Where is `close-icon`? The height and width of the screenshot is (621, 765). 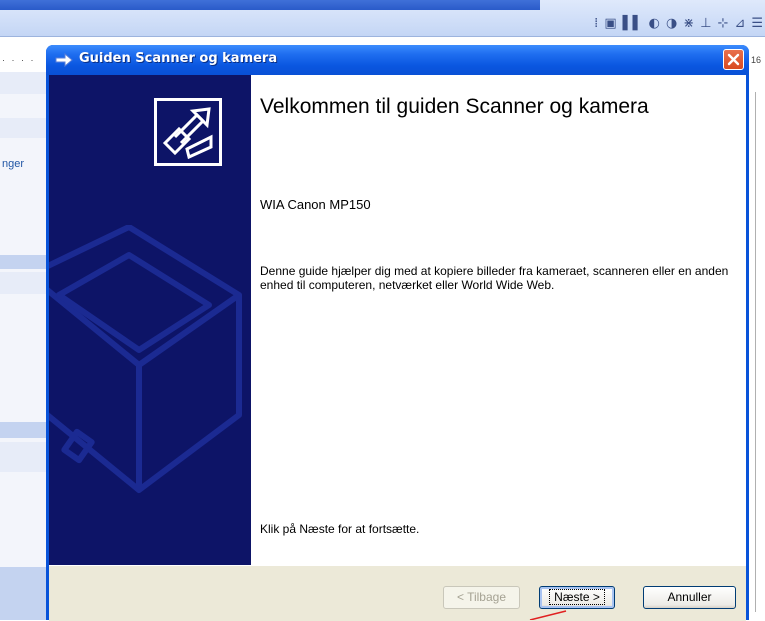 close-icon is located at coordinates (733, 59).